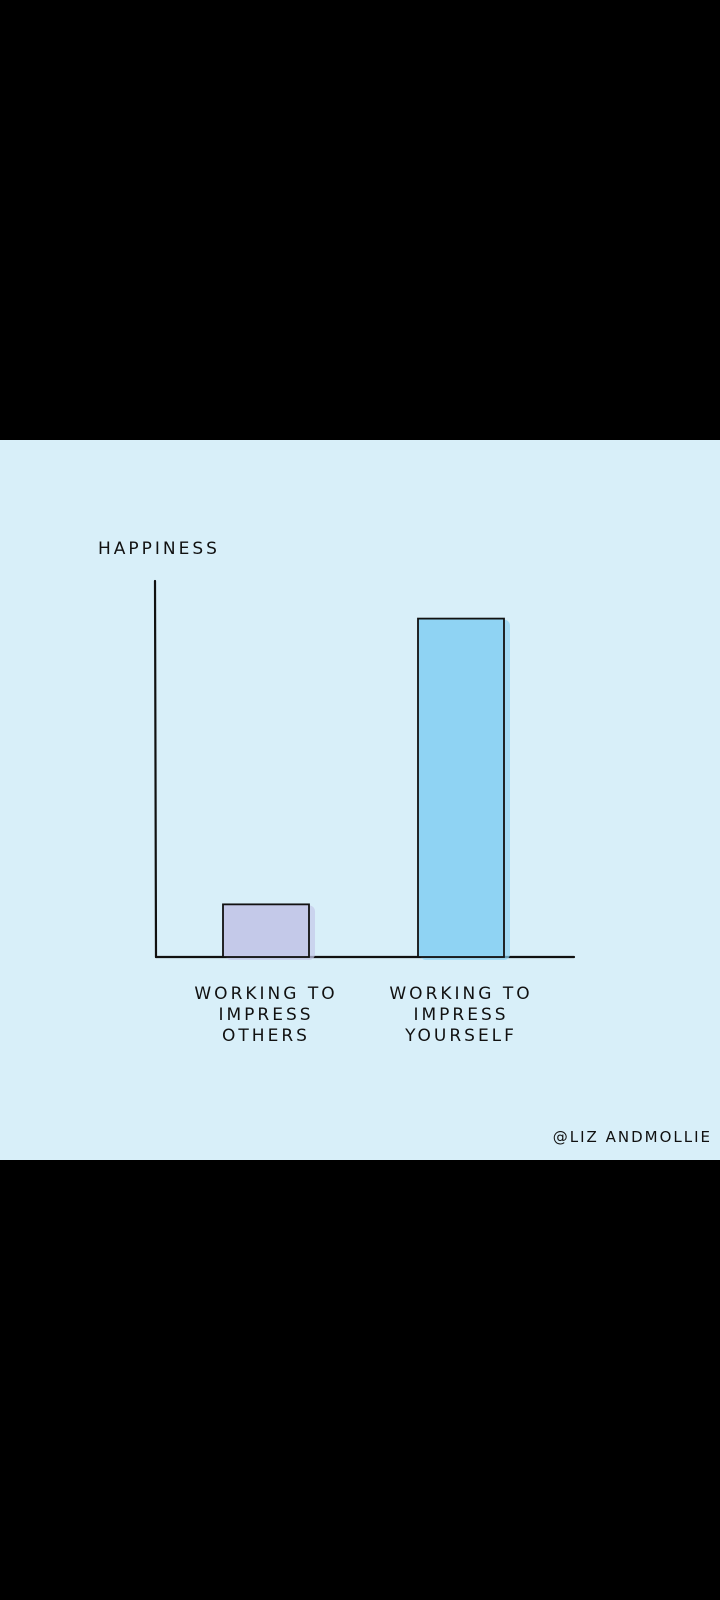  Describe the element at coordinates (460, 1015) in the screenshot. I see `x-tick-label-2: WORKING TO IMPRESS YOURSELF` at that location.